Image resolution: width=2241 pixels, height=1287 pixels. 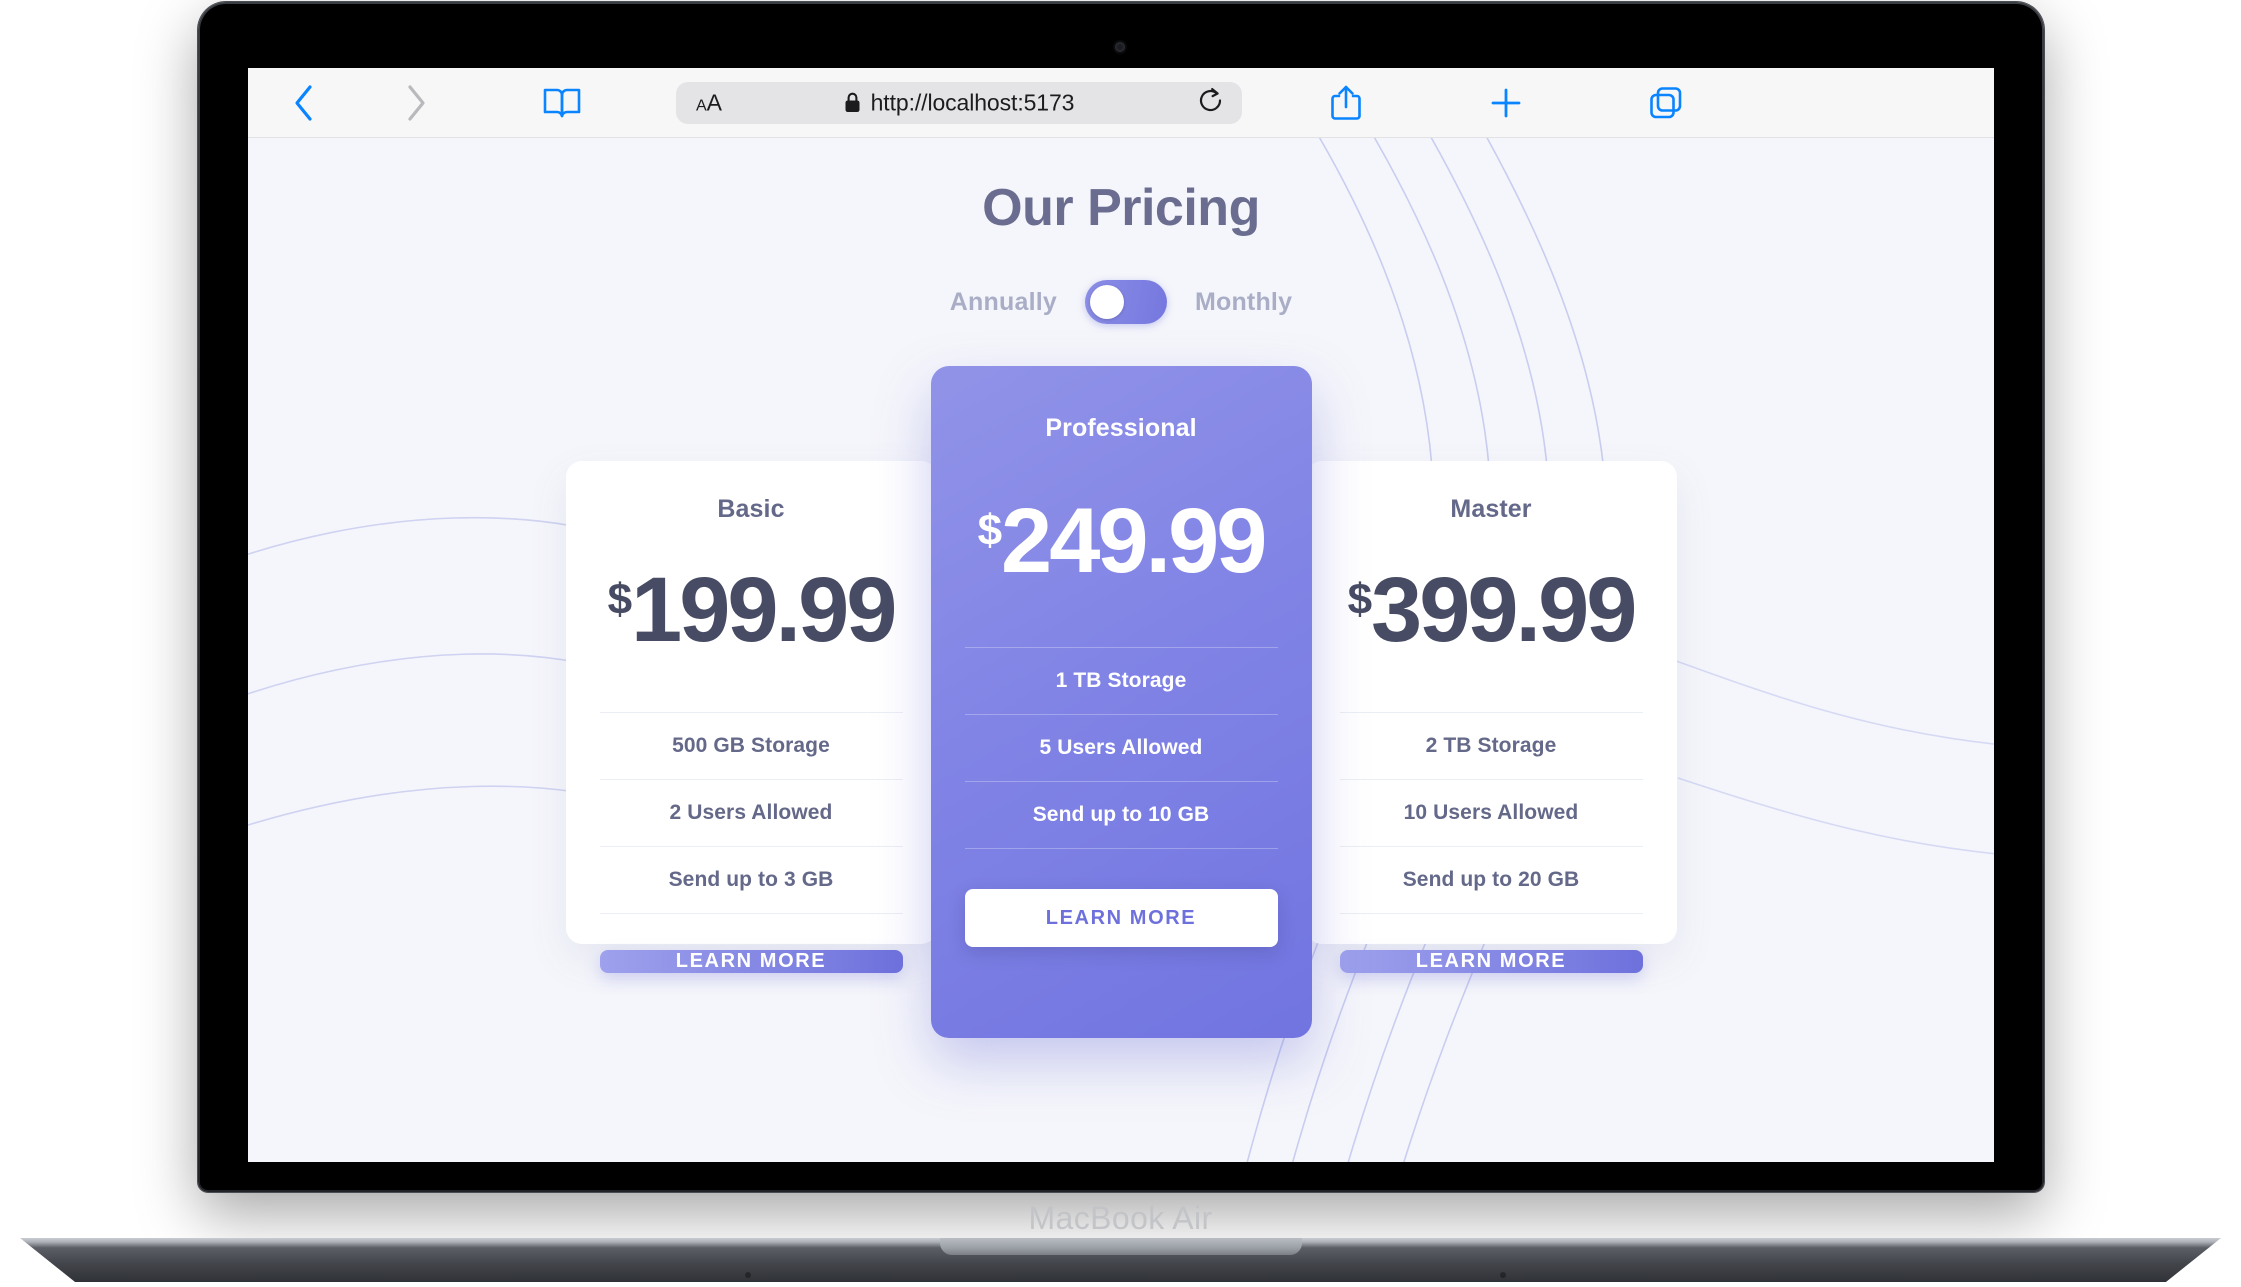 I want to click on plan-price: $ 199.99, so click(x=752, y=609).